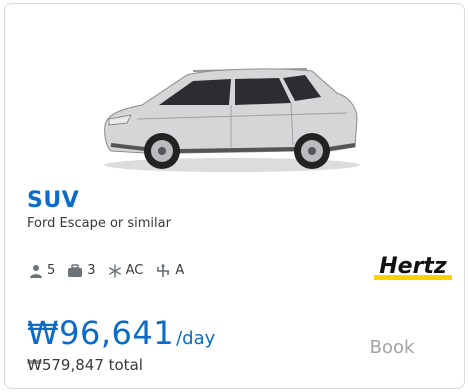  Describe the element at coordinates (163, 270) in the screenshot. I see `transmission-icon` at that location.